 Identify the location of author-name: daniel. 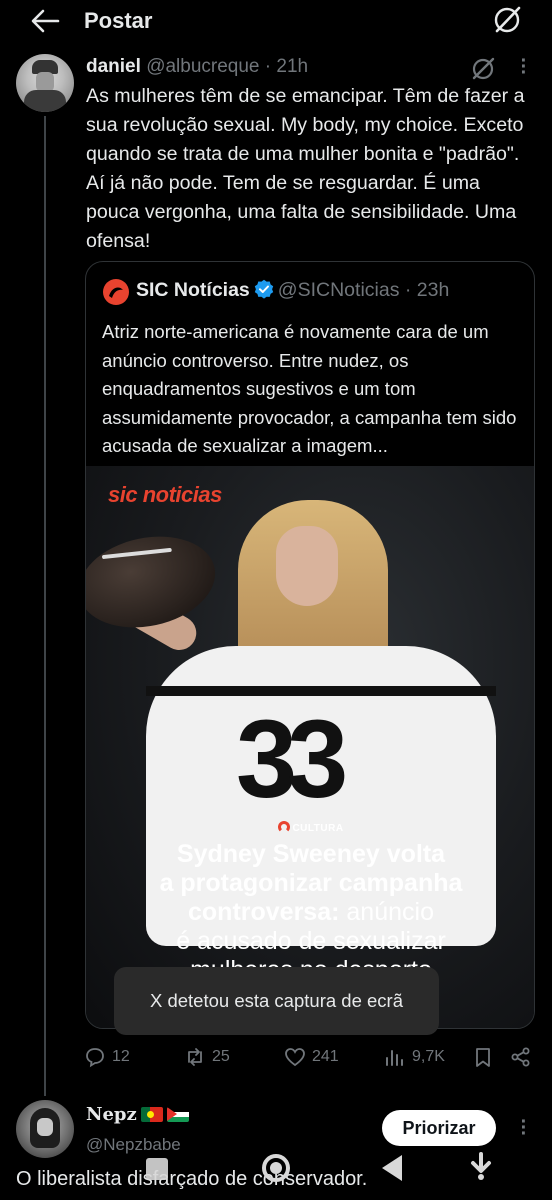
(113, 66).